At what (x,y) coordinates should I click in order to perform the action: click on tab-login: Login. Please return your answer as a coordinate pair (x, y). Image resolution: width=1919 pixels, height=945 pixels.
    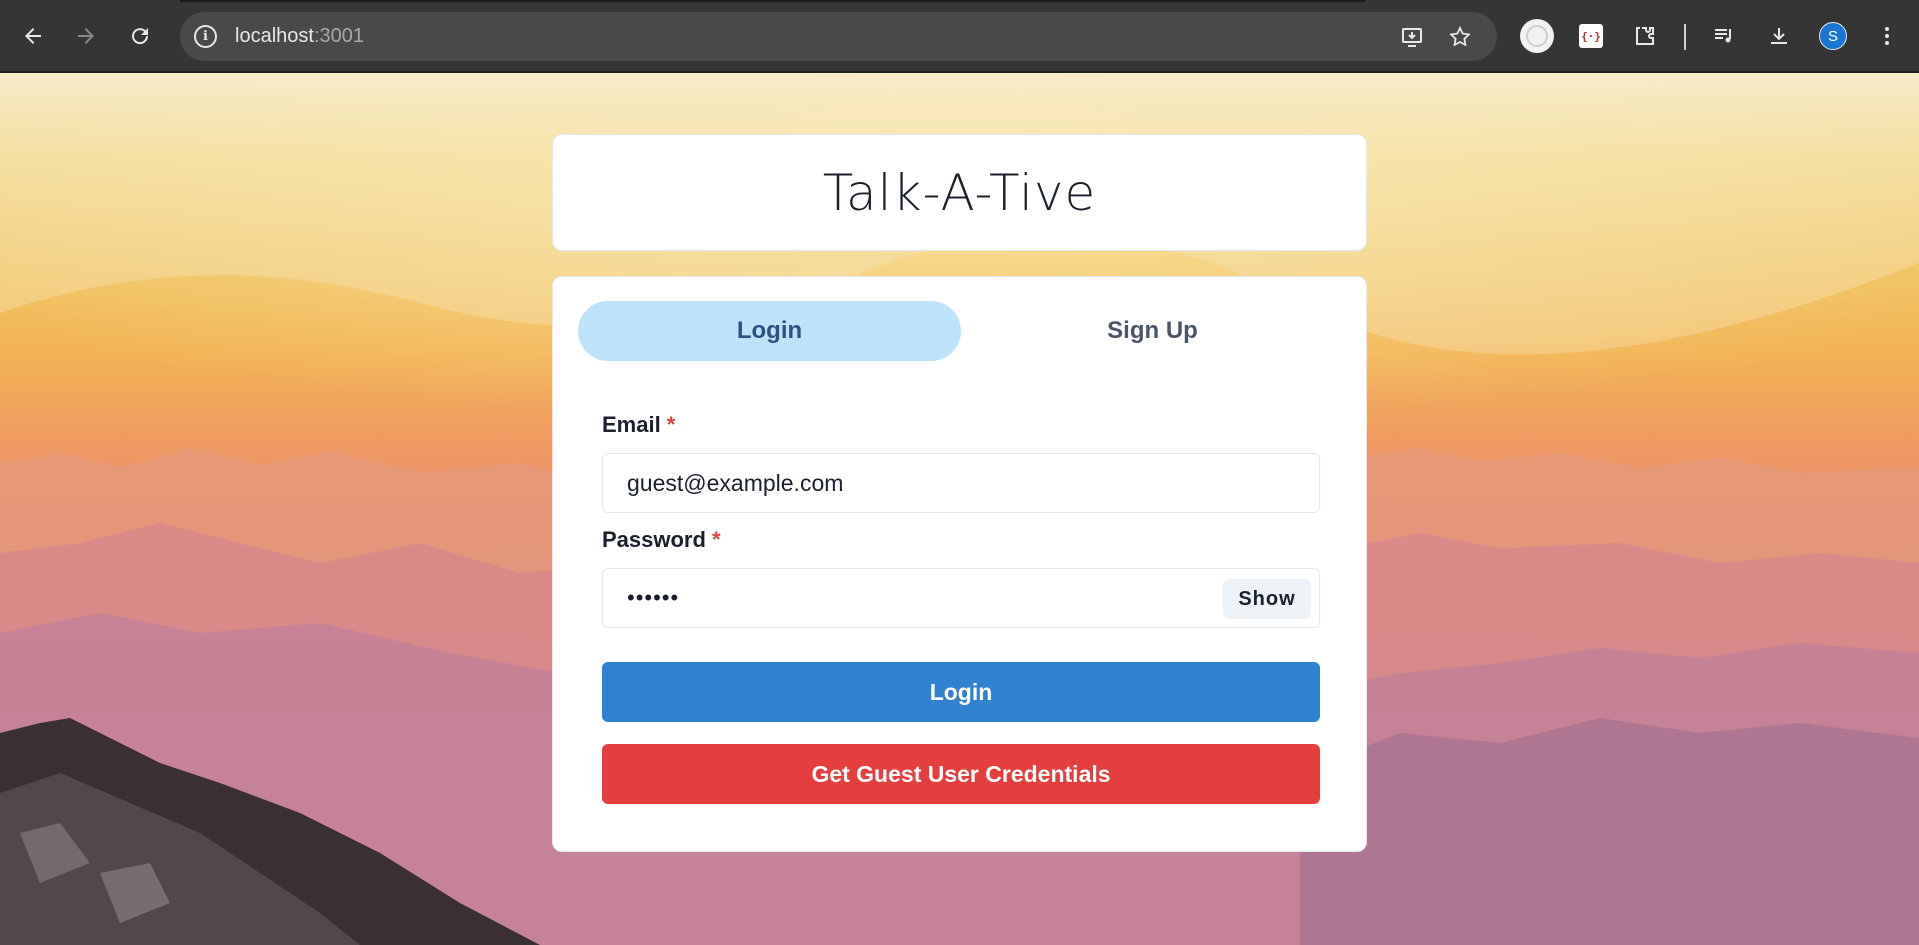
    Looking at the image, I should click on (769, 331).